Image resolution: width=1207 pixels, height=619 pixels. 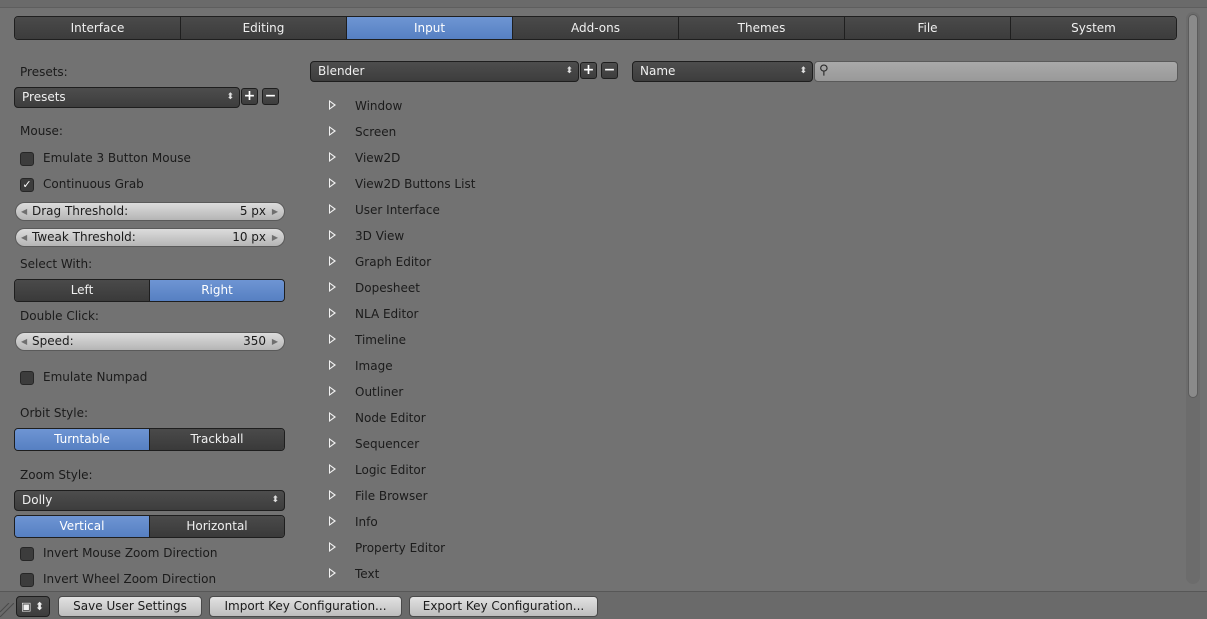 I want to click on select-with-toggle: Left Right, so click(x=149, y=290).